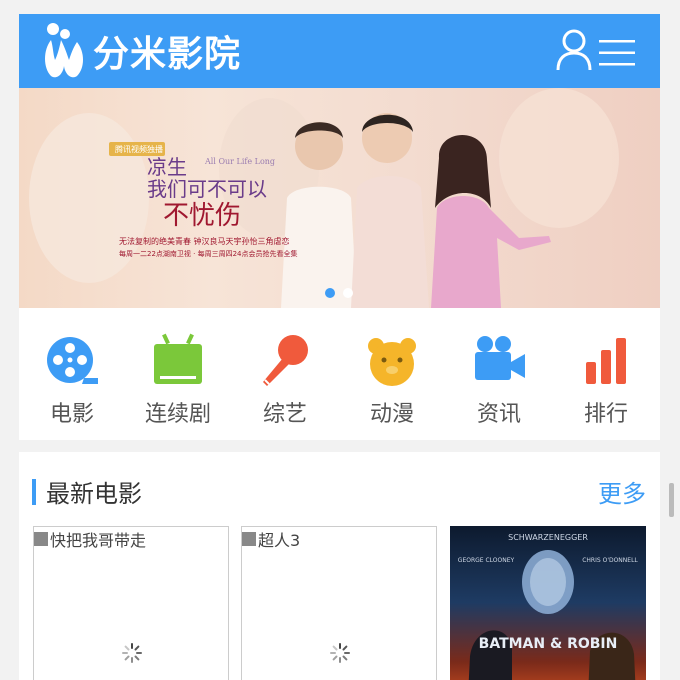  I want to click on banner-title-1: 凉生, so click(167, 167).